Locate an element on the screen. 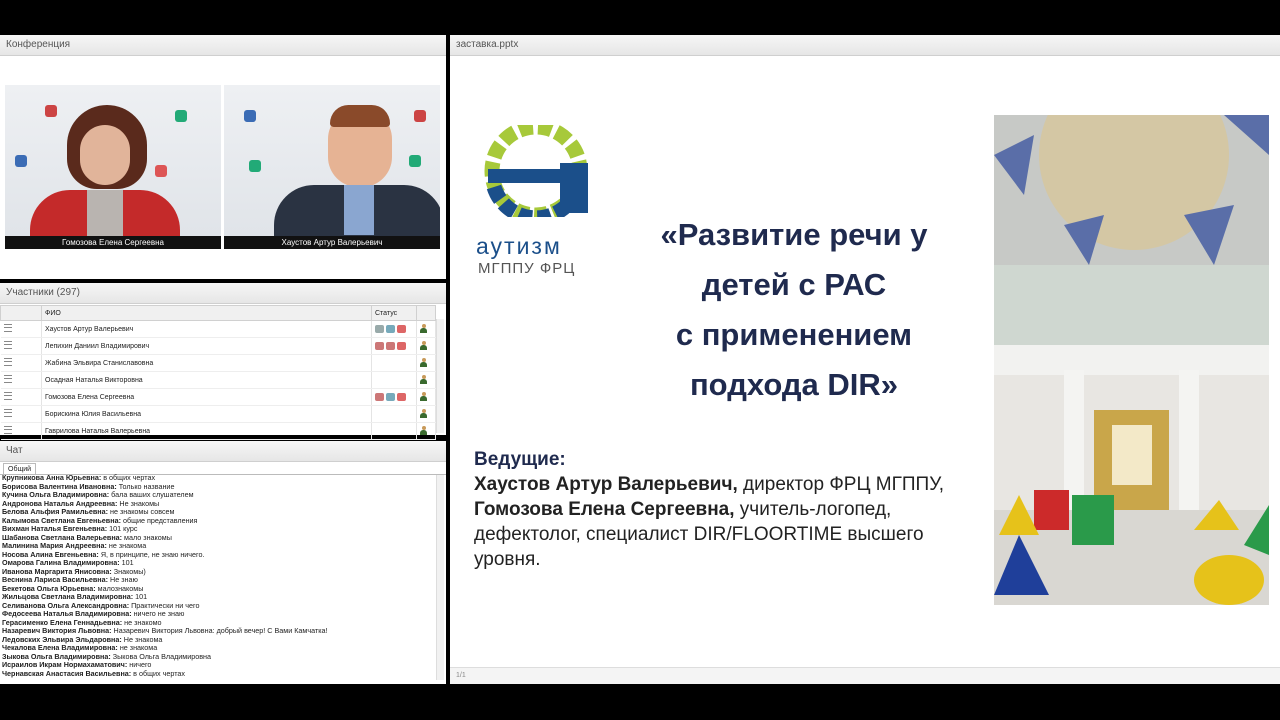 Image resolution: width=1280 pixels, height=720 pixels. table-row: Жабина Эльвира Станиславовна is located at coordinates (218, 363).